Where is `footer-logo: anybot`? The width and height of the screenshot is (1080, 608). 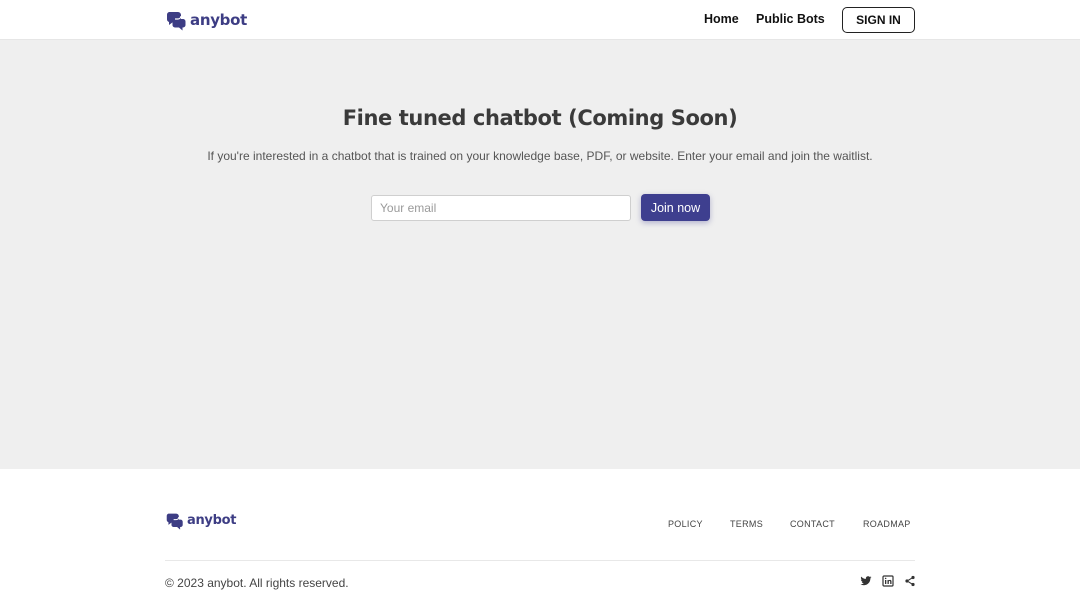
footer-logo: anybot is located at coordinates (200, 520).